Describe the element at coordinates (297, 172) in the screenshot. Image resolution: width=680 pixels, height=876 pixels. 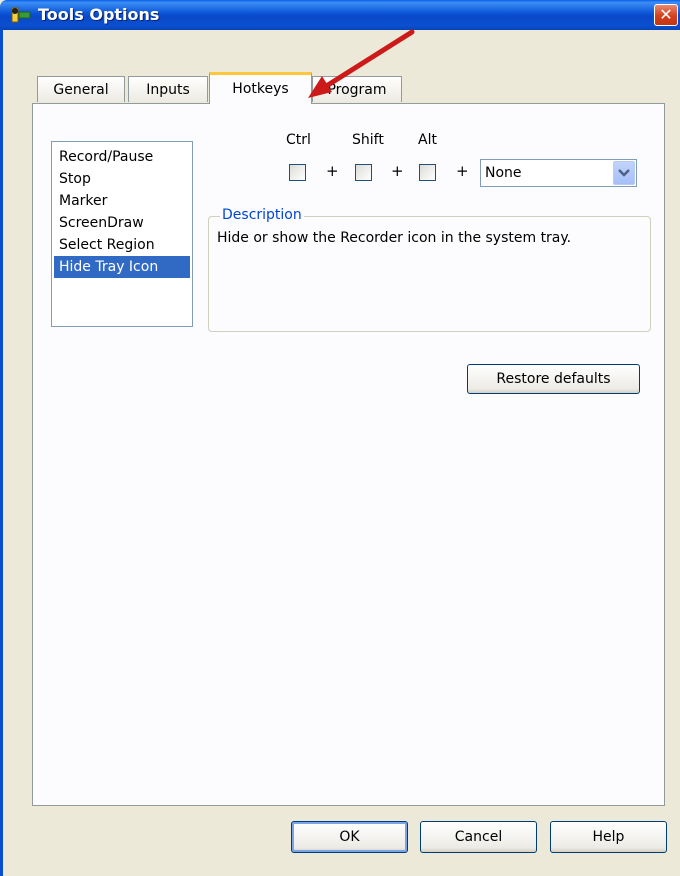
I see `ctrl-checkbox` at that location.